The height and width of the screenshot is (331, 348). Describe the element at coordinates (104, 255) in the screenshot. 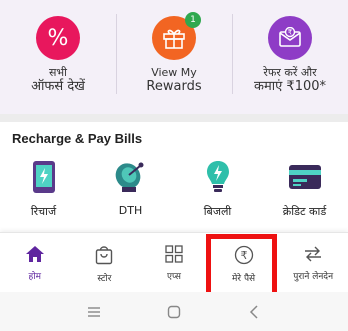

I see `store-bag-icon` at that location.